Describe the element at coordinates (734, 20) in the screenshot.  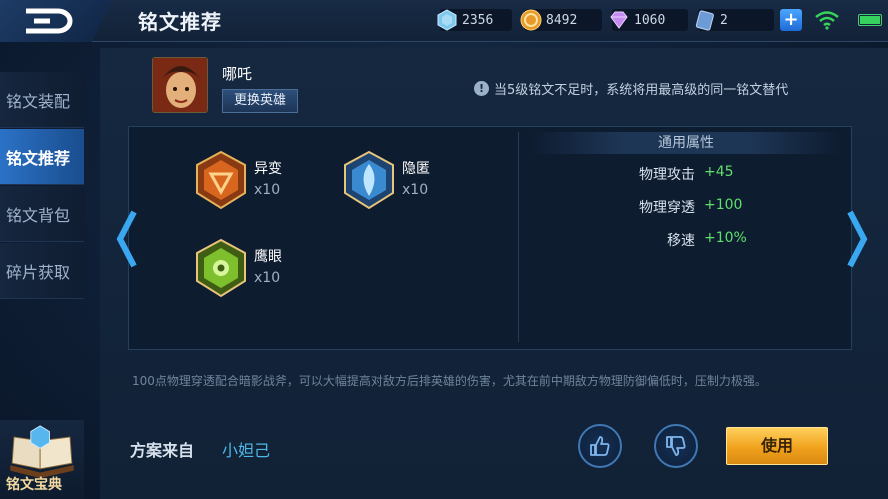
I see `ticket-counter: 2` at that location.